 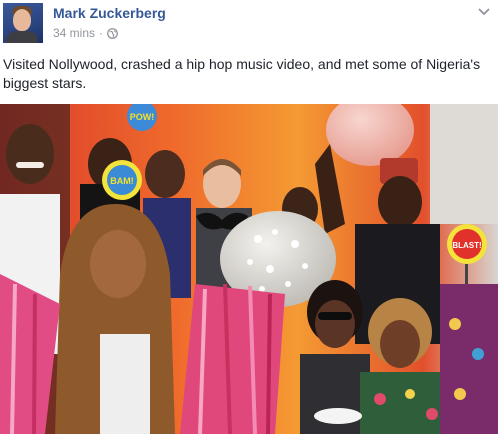 I want to click on person-left-teeth, so click(x=30, y=165).